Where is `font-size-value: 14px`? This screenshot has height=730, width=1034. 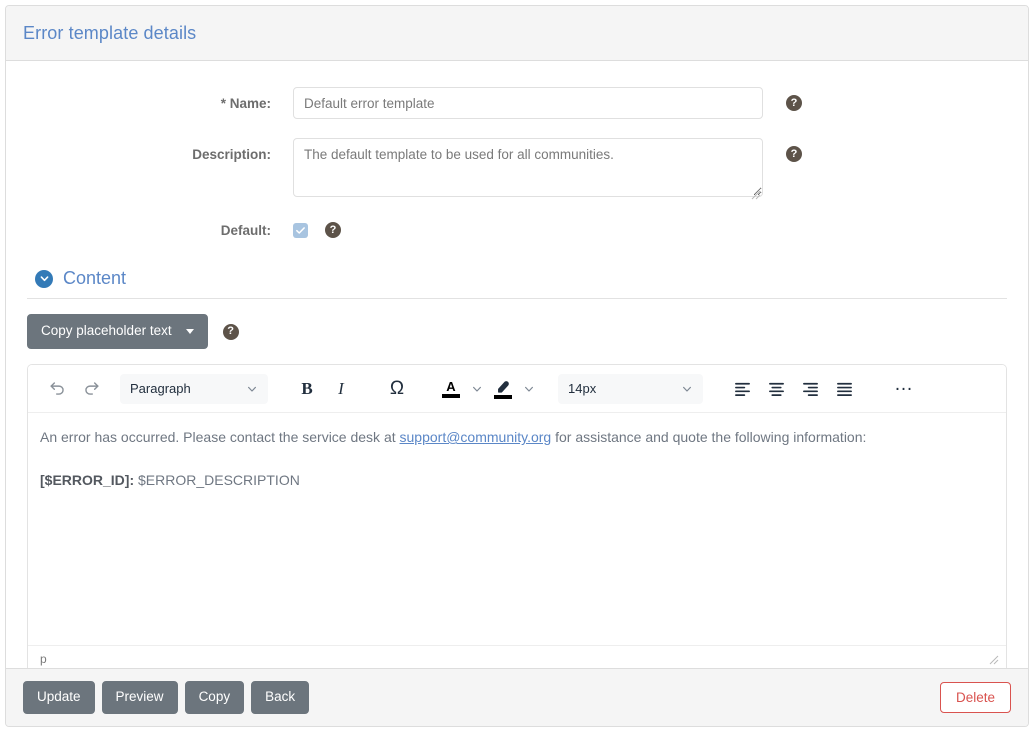
font-size-value: 14px is located at coordinates (582, 389).